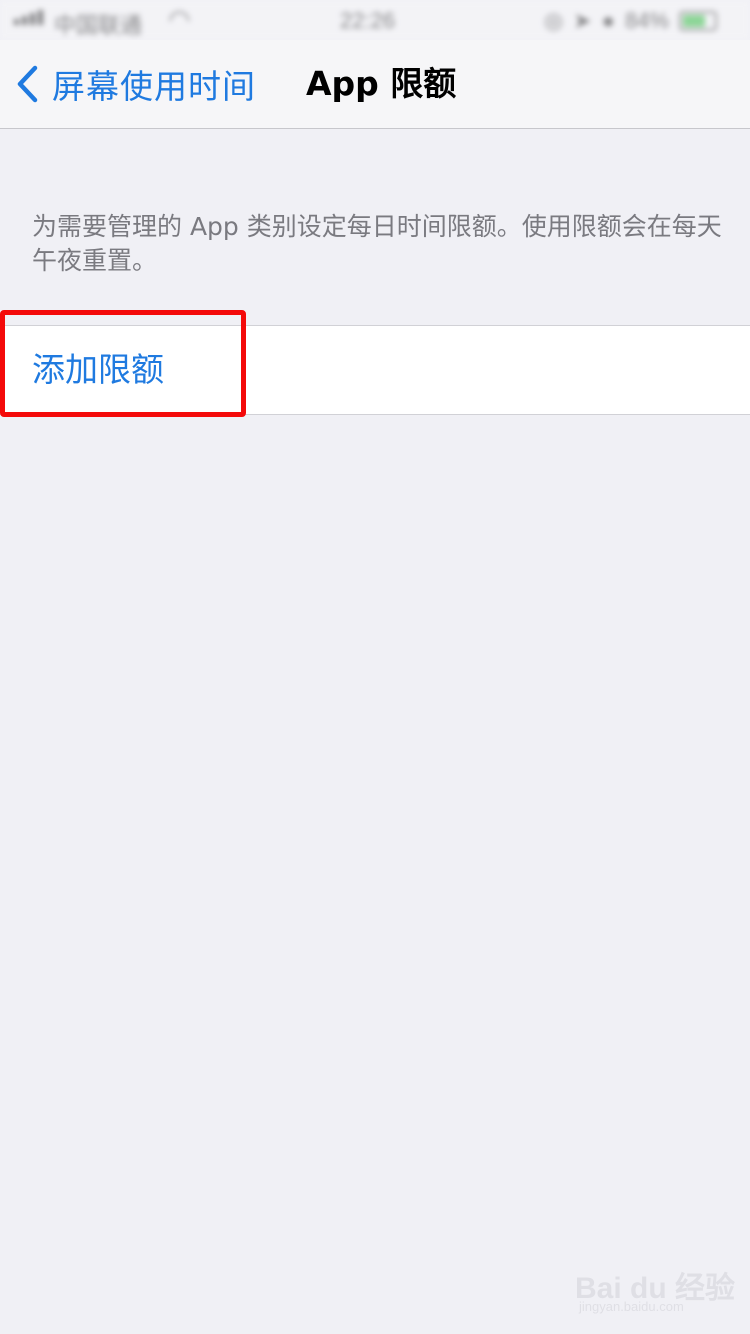  I want to click on watermark-url: jingyan.baidu.com, so click(631, 1306).